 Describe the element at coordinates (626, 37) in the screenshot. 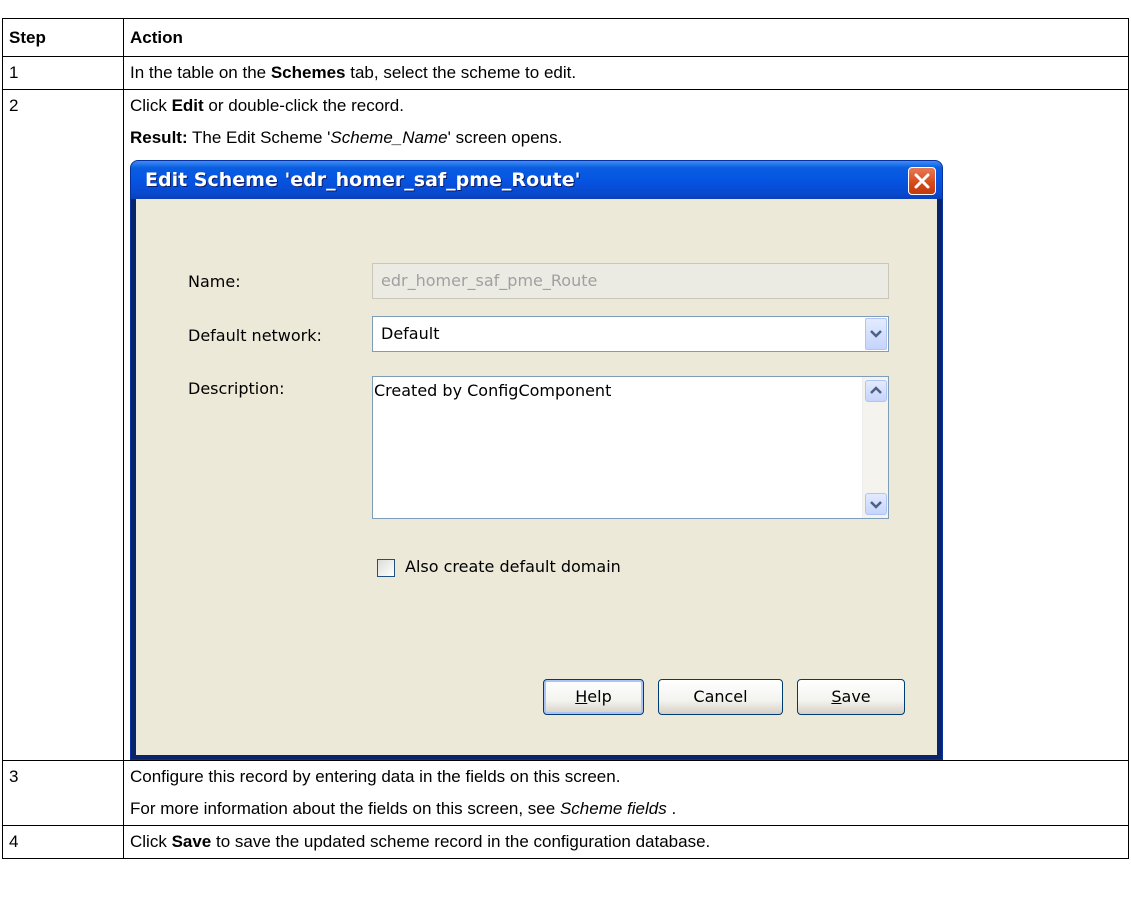

I see `header-action: Action` at that location.